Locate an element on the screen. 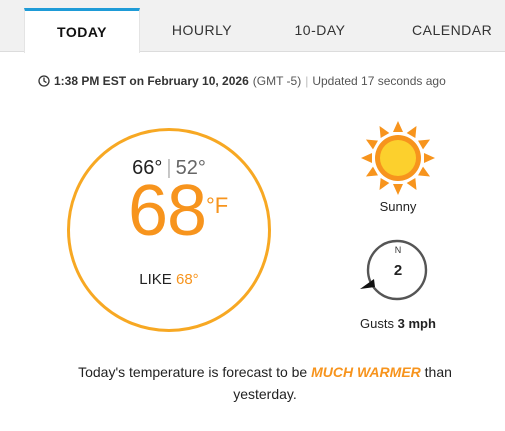 The image size is (505, 431). temperature-unit: °F is located at coordinates (217, 205).